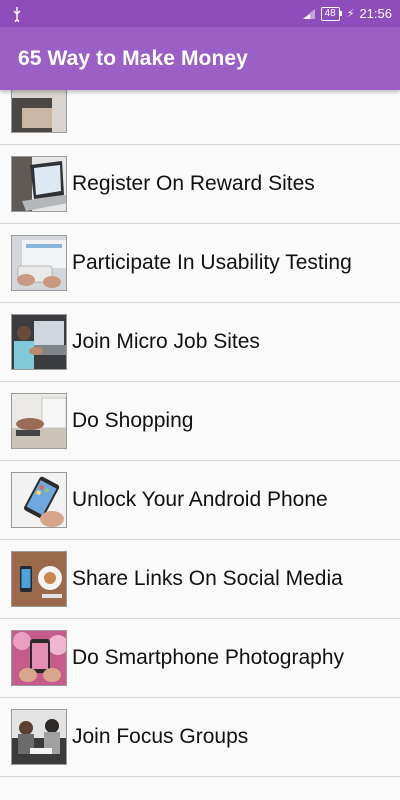 The height and width of the screenshot is (800, 400). I want to click on list-item, so click(200, 117).